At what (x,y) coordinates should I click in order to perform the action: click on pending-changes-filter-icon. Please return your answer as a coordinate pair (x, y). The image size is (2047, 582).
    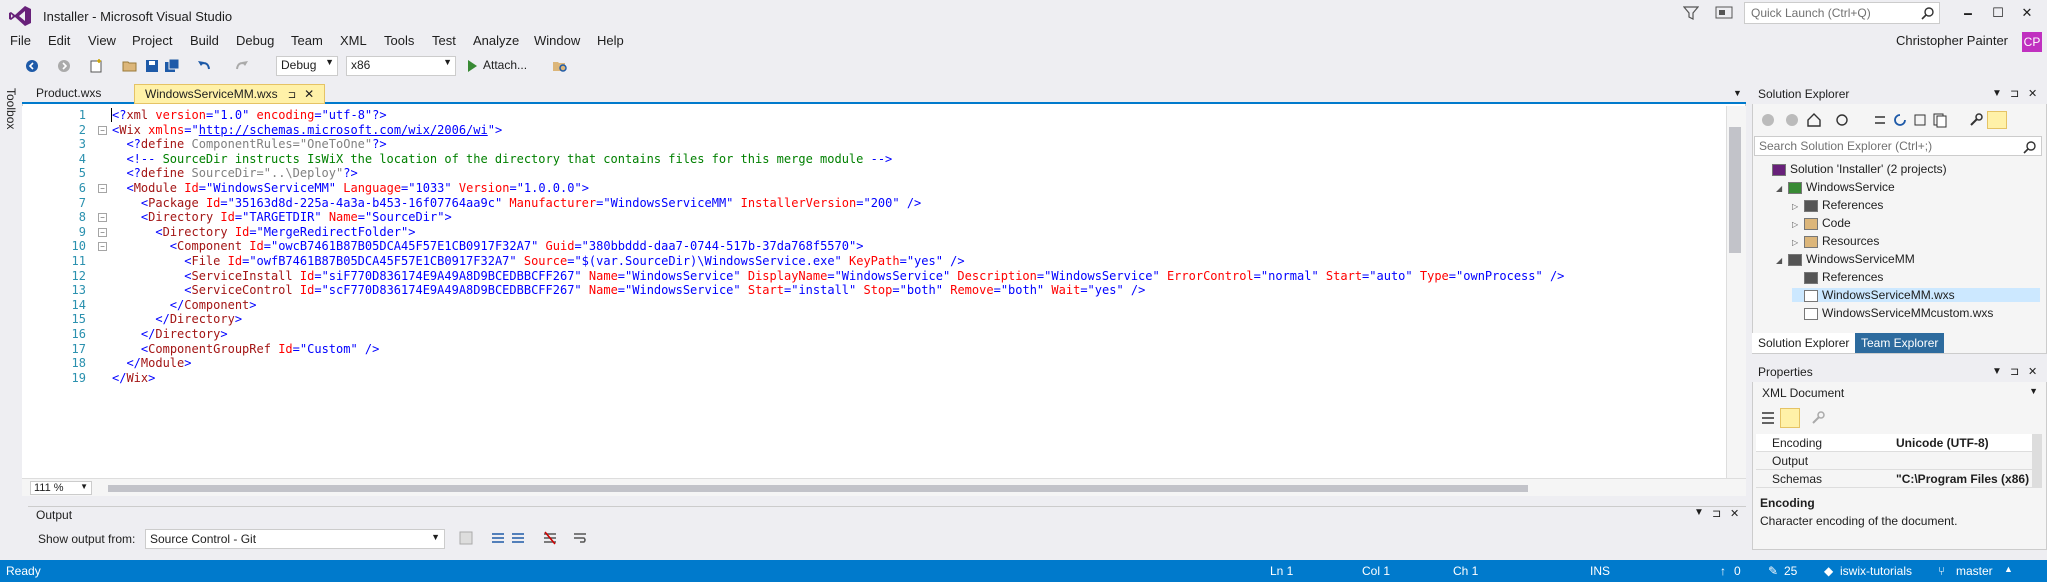
    Looking at the image, I should click on (1842, 120).